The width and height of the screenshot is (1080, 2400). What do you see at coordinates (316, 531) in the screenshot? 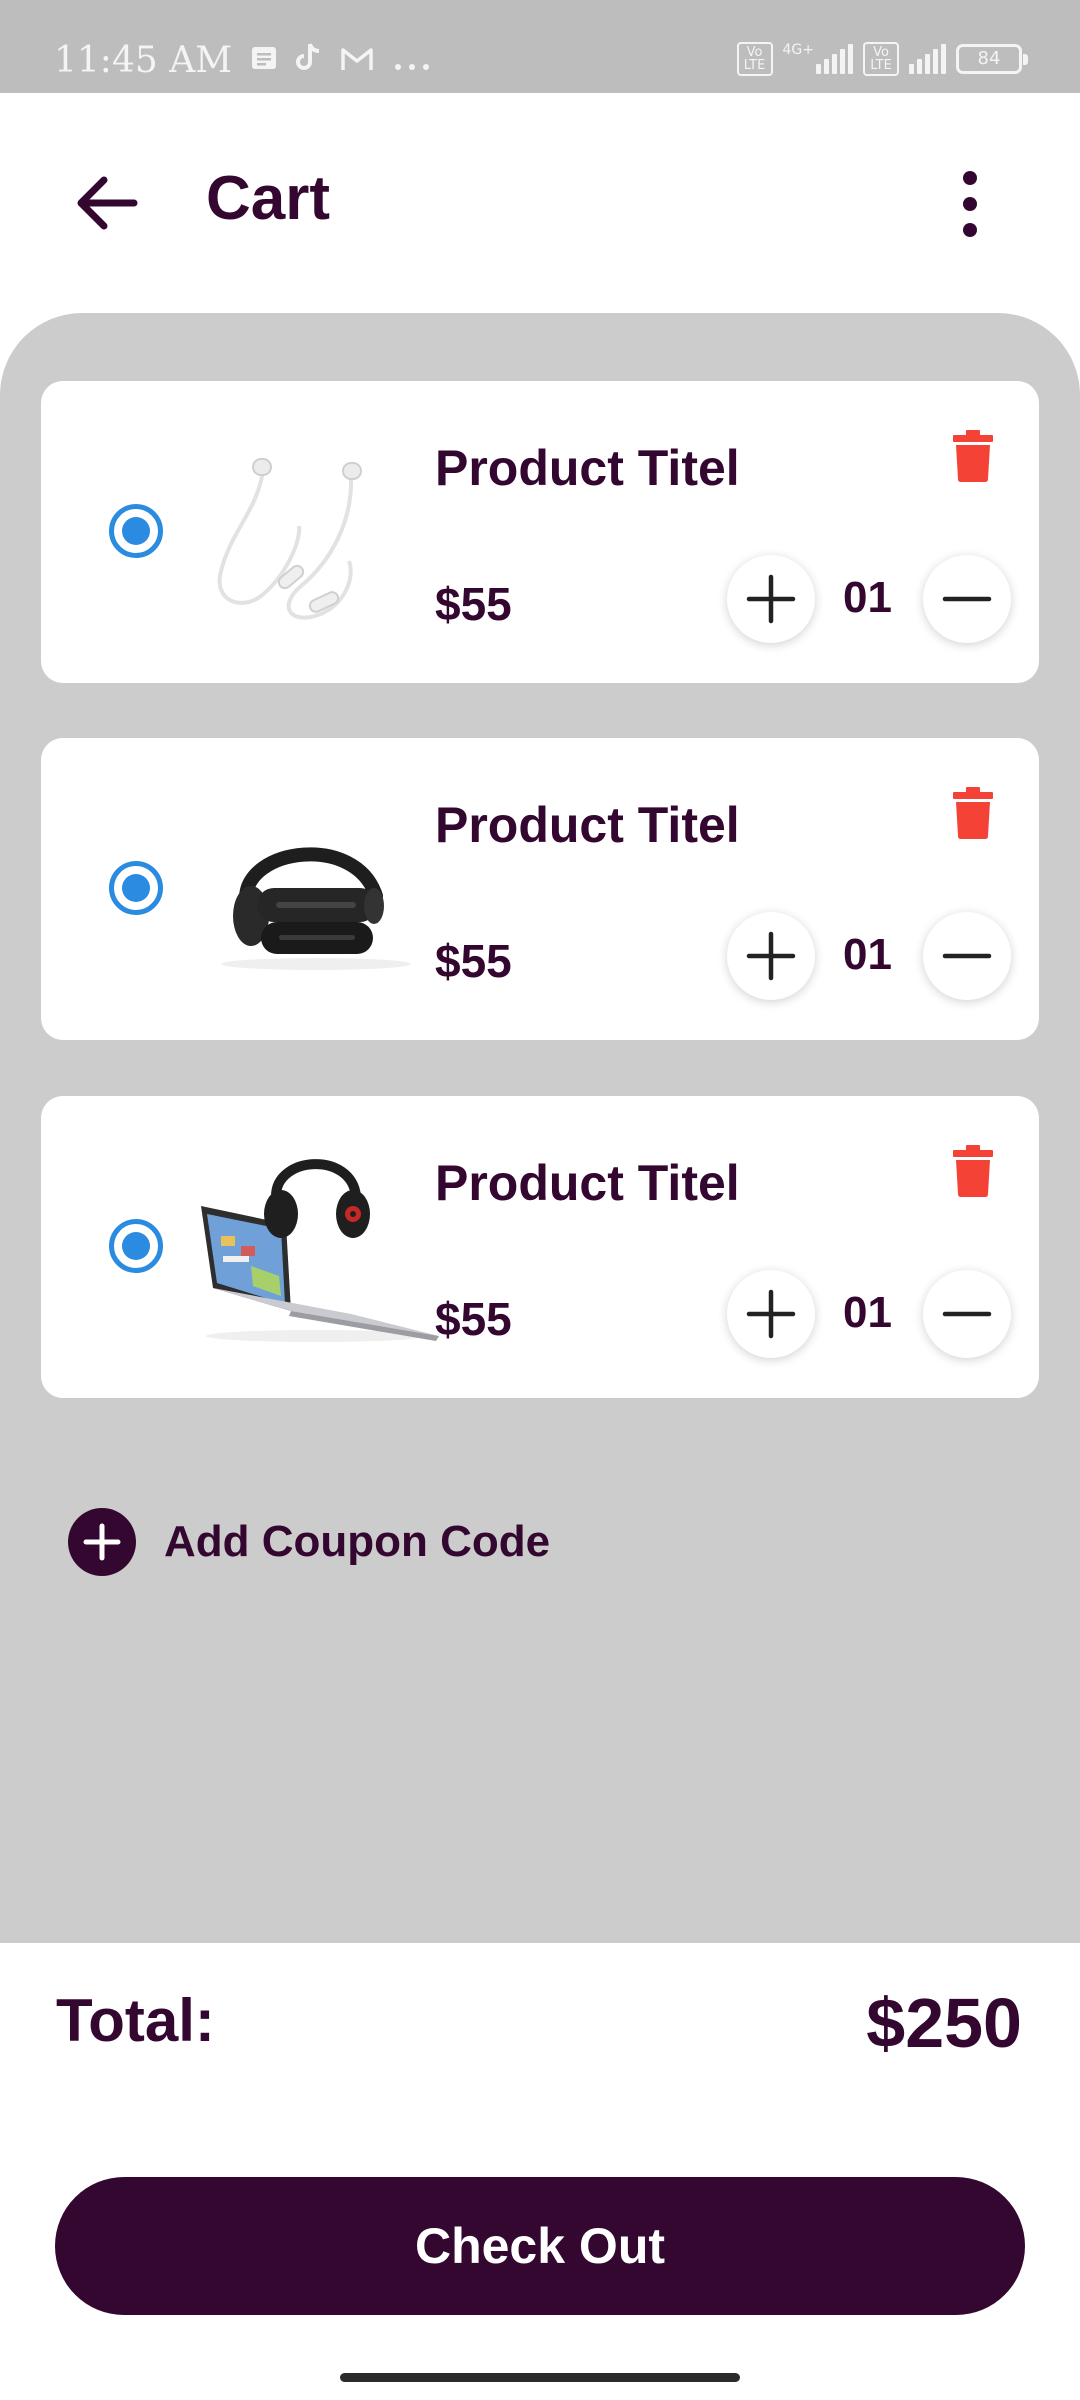
I see `product-image-earphones` at bounding box center [316, 531].